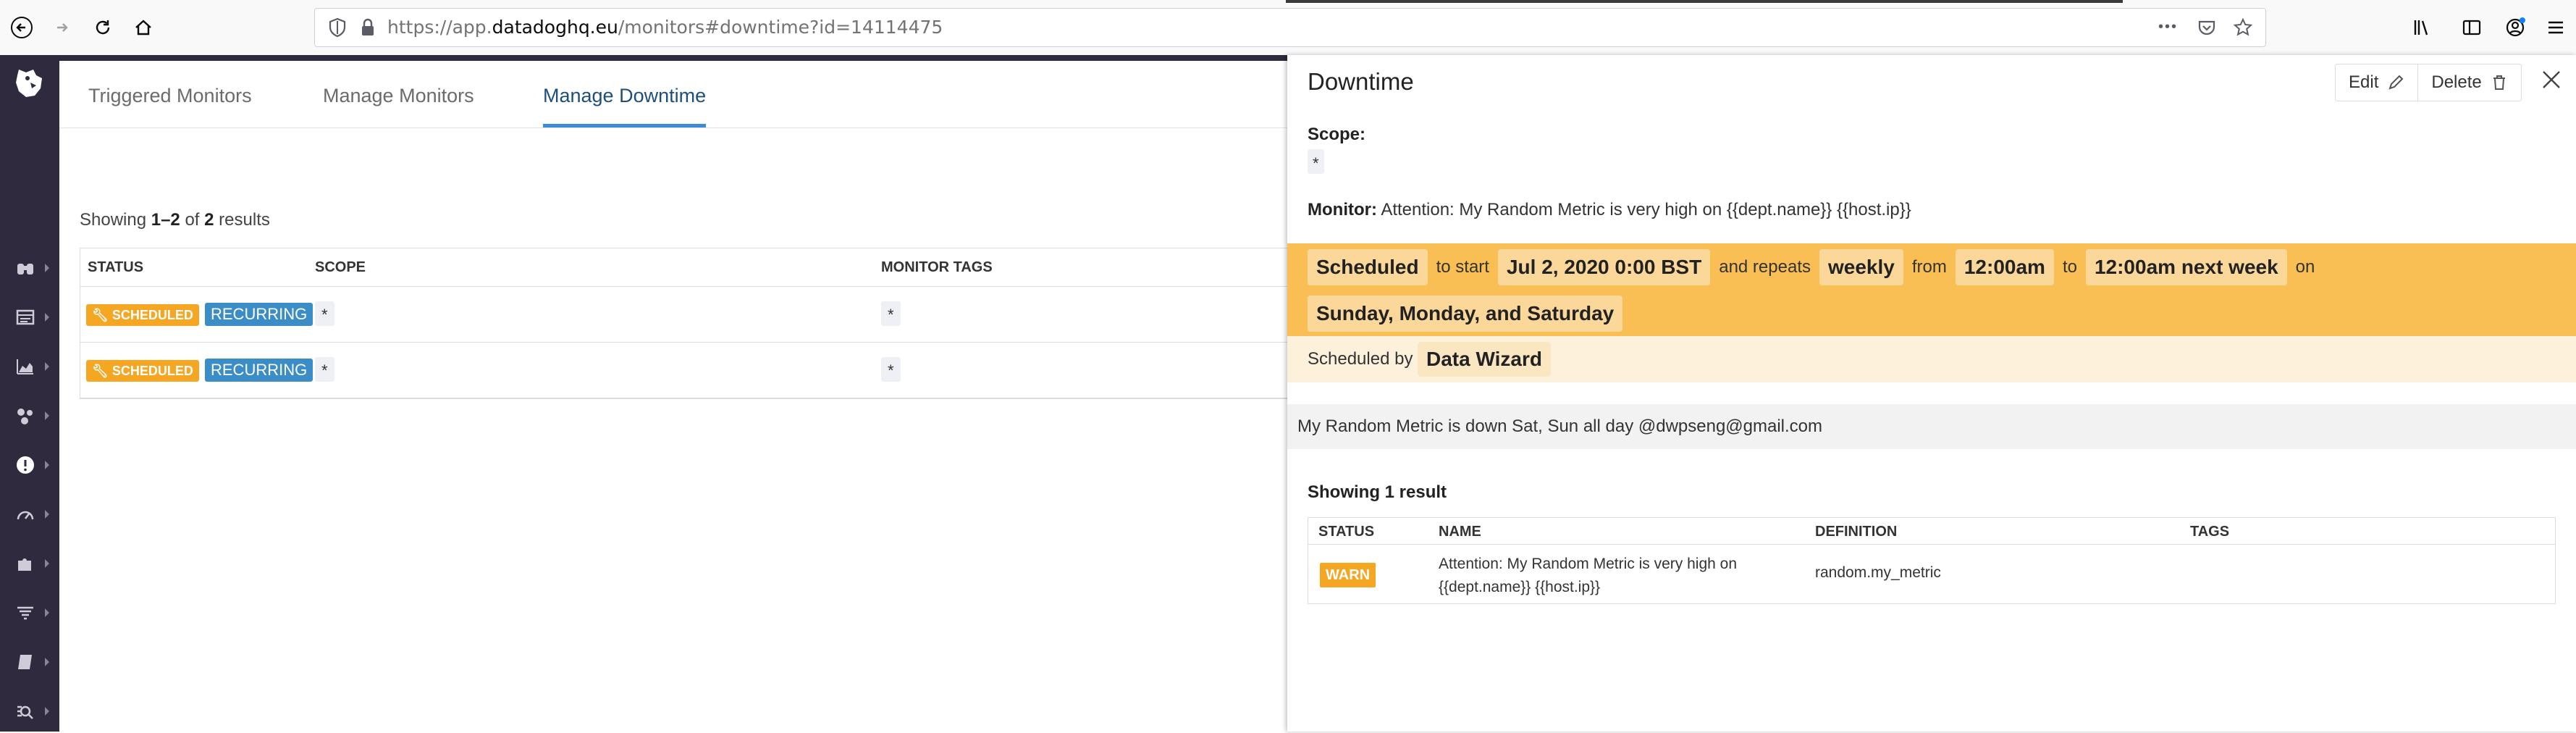  Describe the element at coordinates (937, 267) in the screenshot. I see `column-monitor-tags: MONITOR TAGS` at that location.